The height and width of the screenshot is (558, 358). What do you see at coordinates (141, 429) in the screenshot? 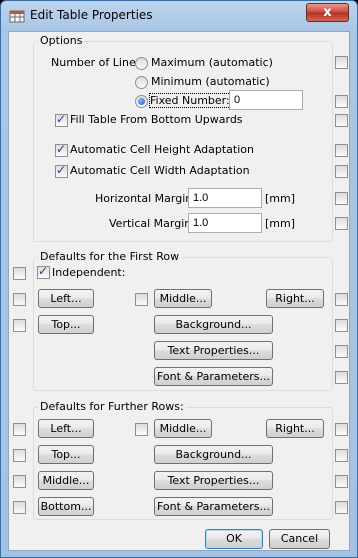
I see `further-rows-middle-checkbox` at bounding box center [141, 429].